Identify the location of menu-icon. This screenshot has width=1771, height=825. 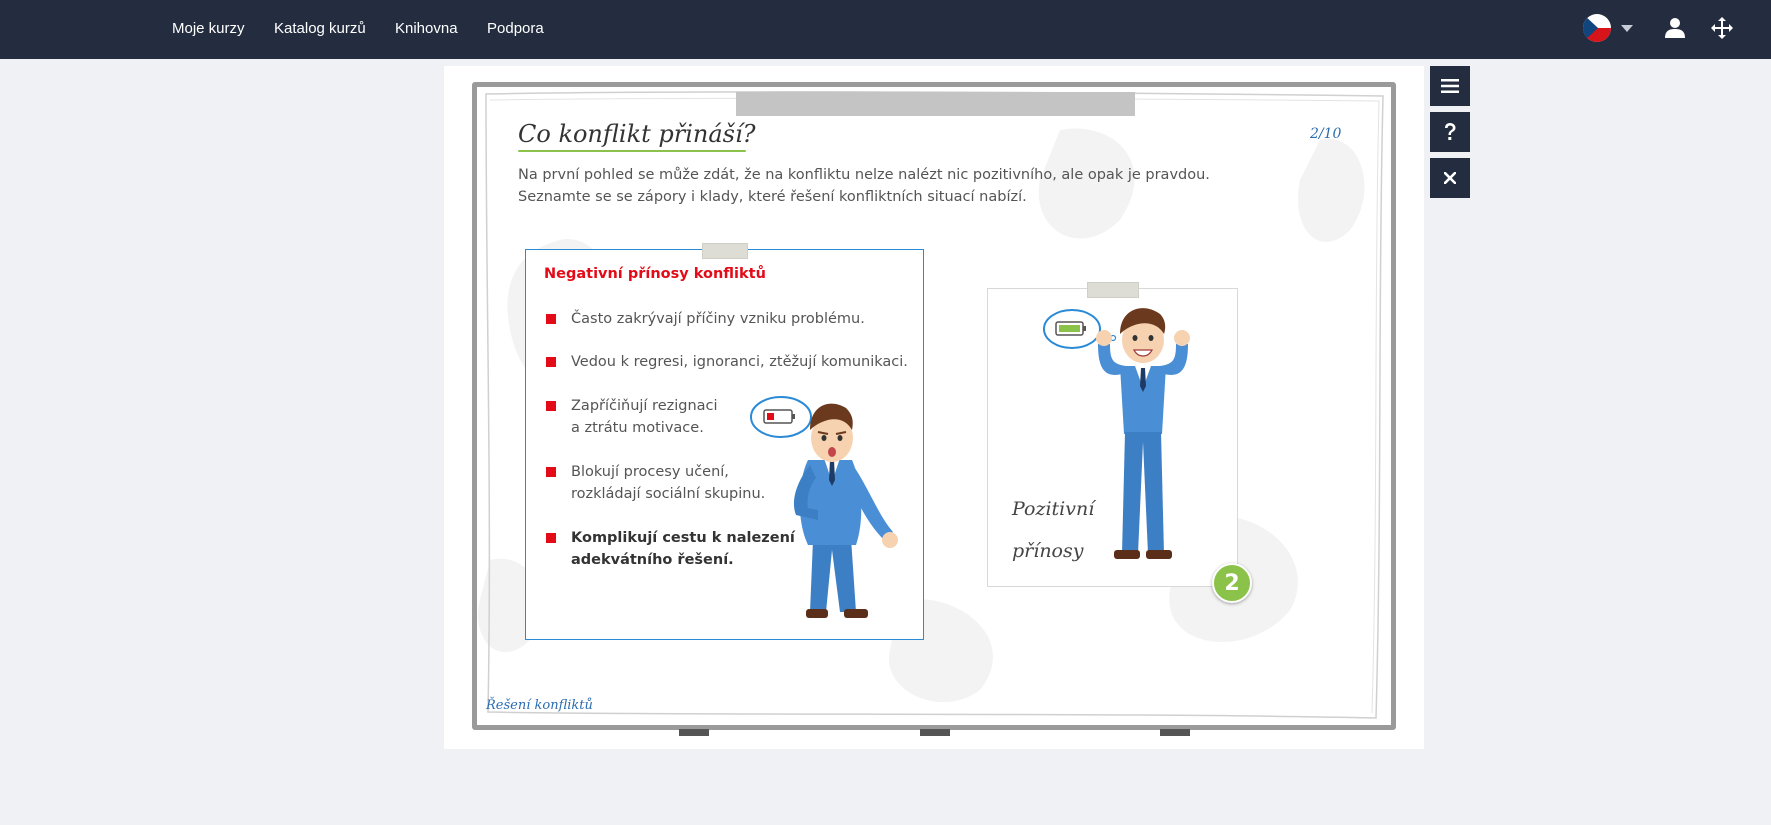
(1450, 86).